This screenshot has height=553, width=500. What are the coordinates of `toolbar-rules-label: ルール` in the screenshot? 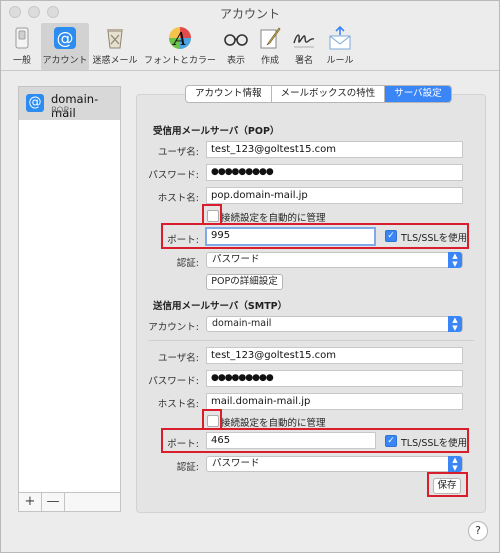 It's located at (340, 61).